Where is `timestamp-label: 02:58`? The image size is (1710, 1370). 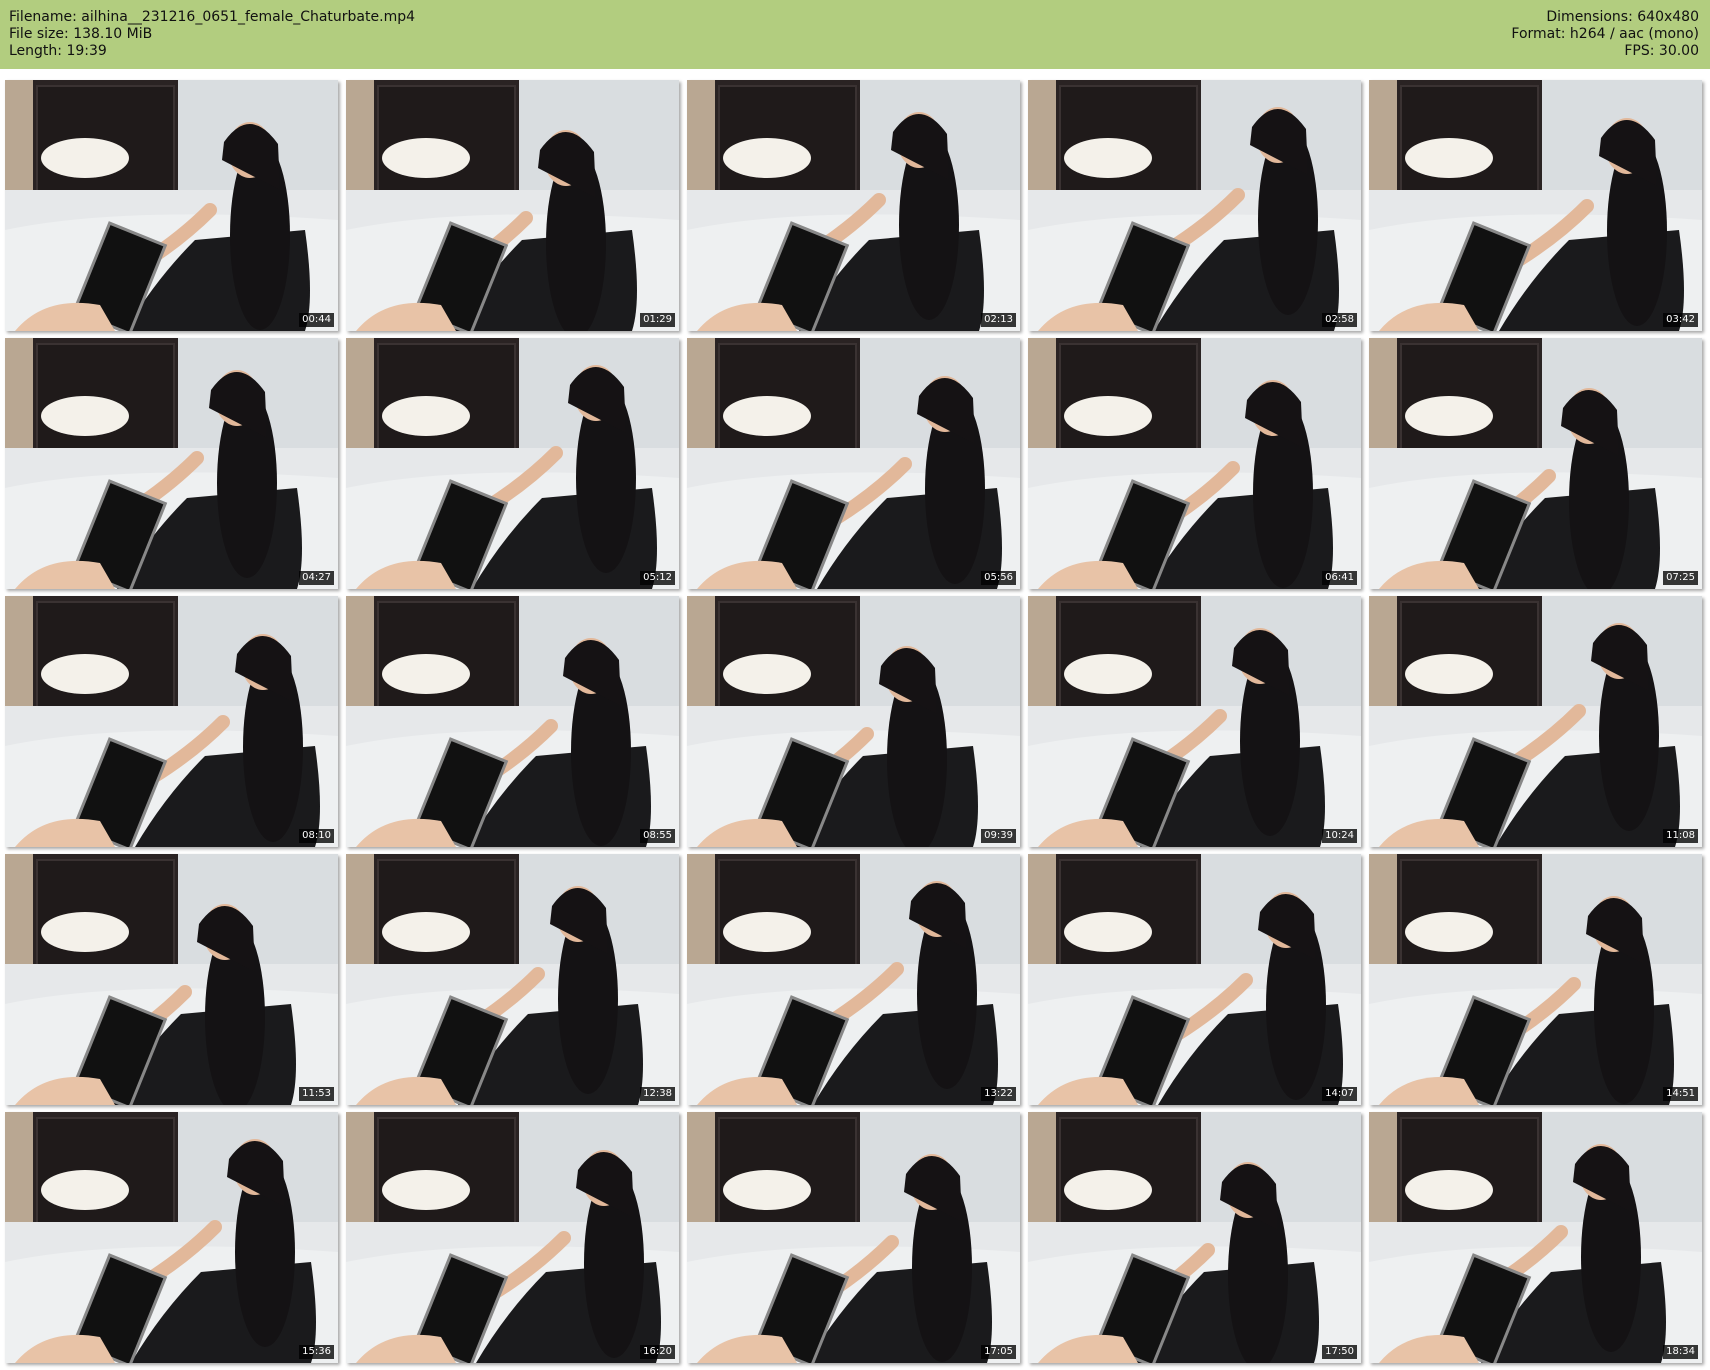 timestamp-label: 02:58 is located at coordinates (1339, 320).